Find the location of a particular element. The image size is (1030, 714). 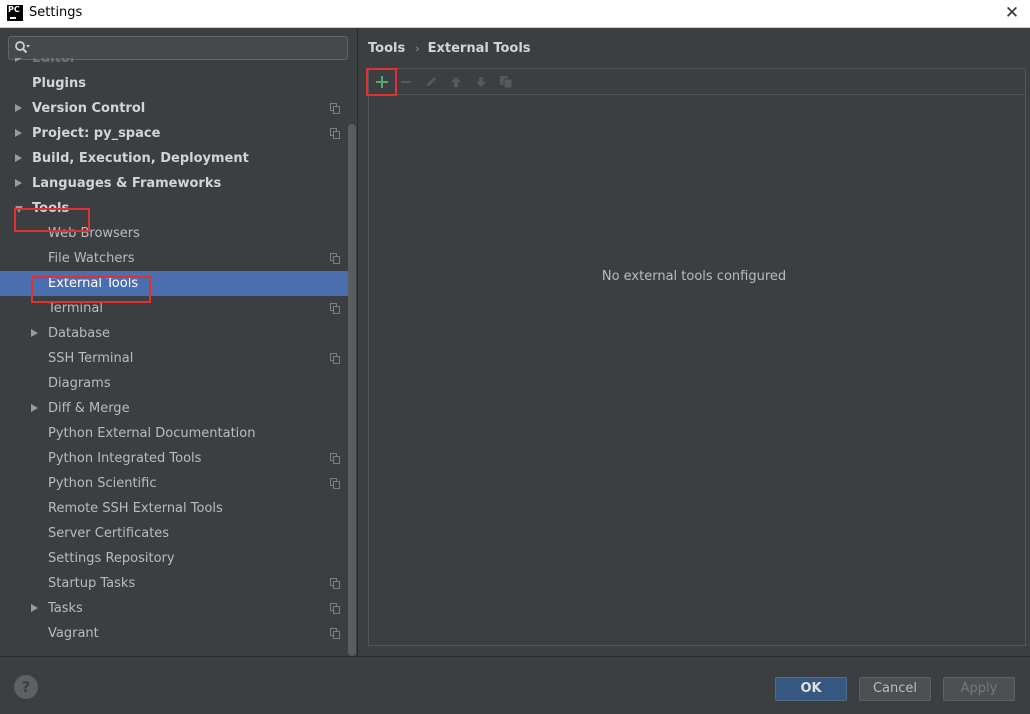

help-button: ? is located at coordinates (26, 687).